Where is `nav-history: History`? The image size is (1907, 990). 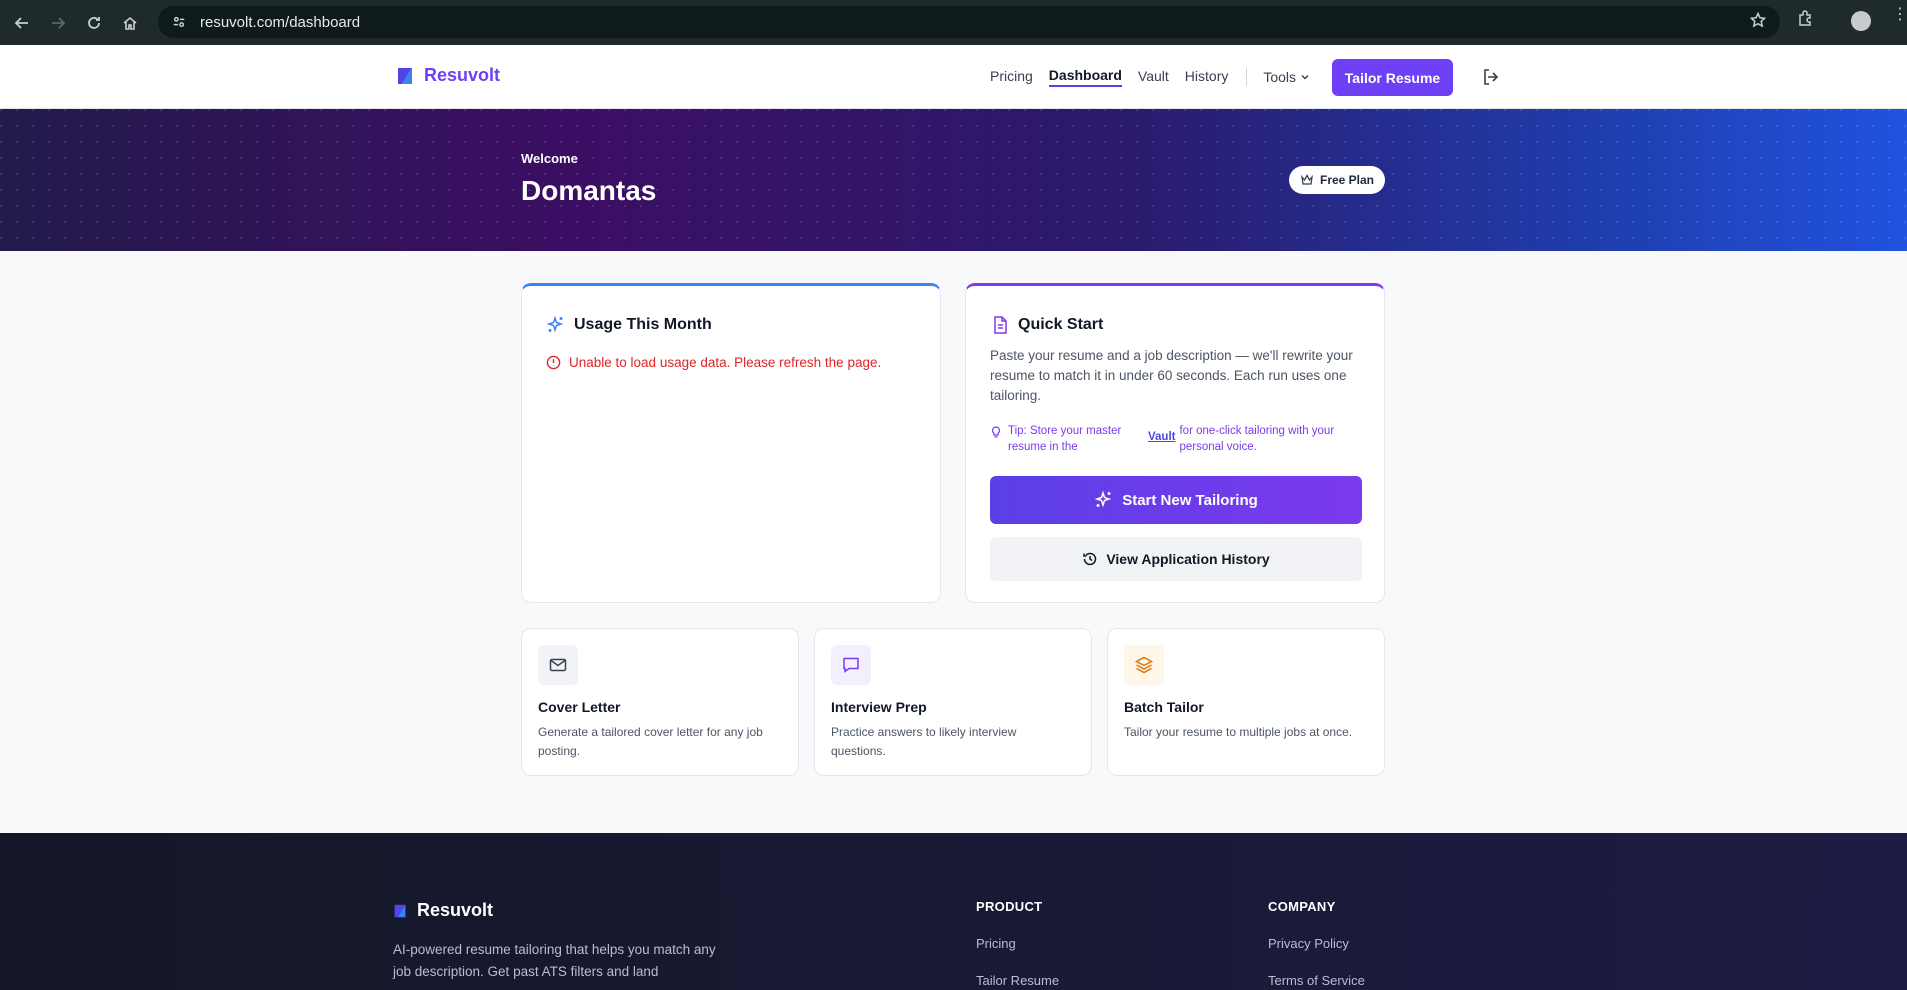 nav-history: History is located at coordinates (1207, 77).